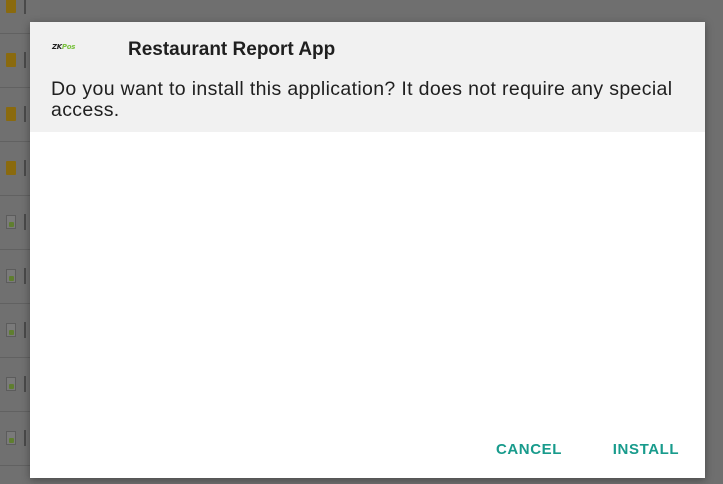  Describe the element at coordinates (57, 47) in the screenshot. I see `app-icon-text-zk: ZK` at that location.